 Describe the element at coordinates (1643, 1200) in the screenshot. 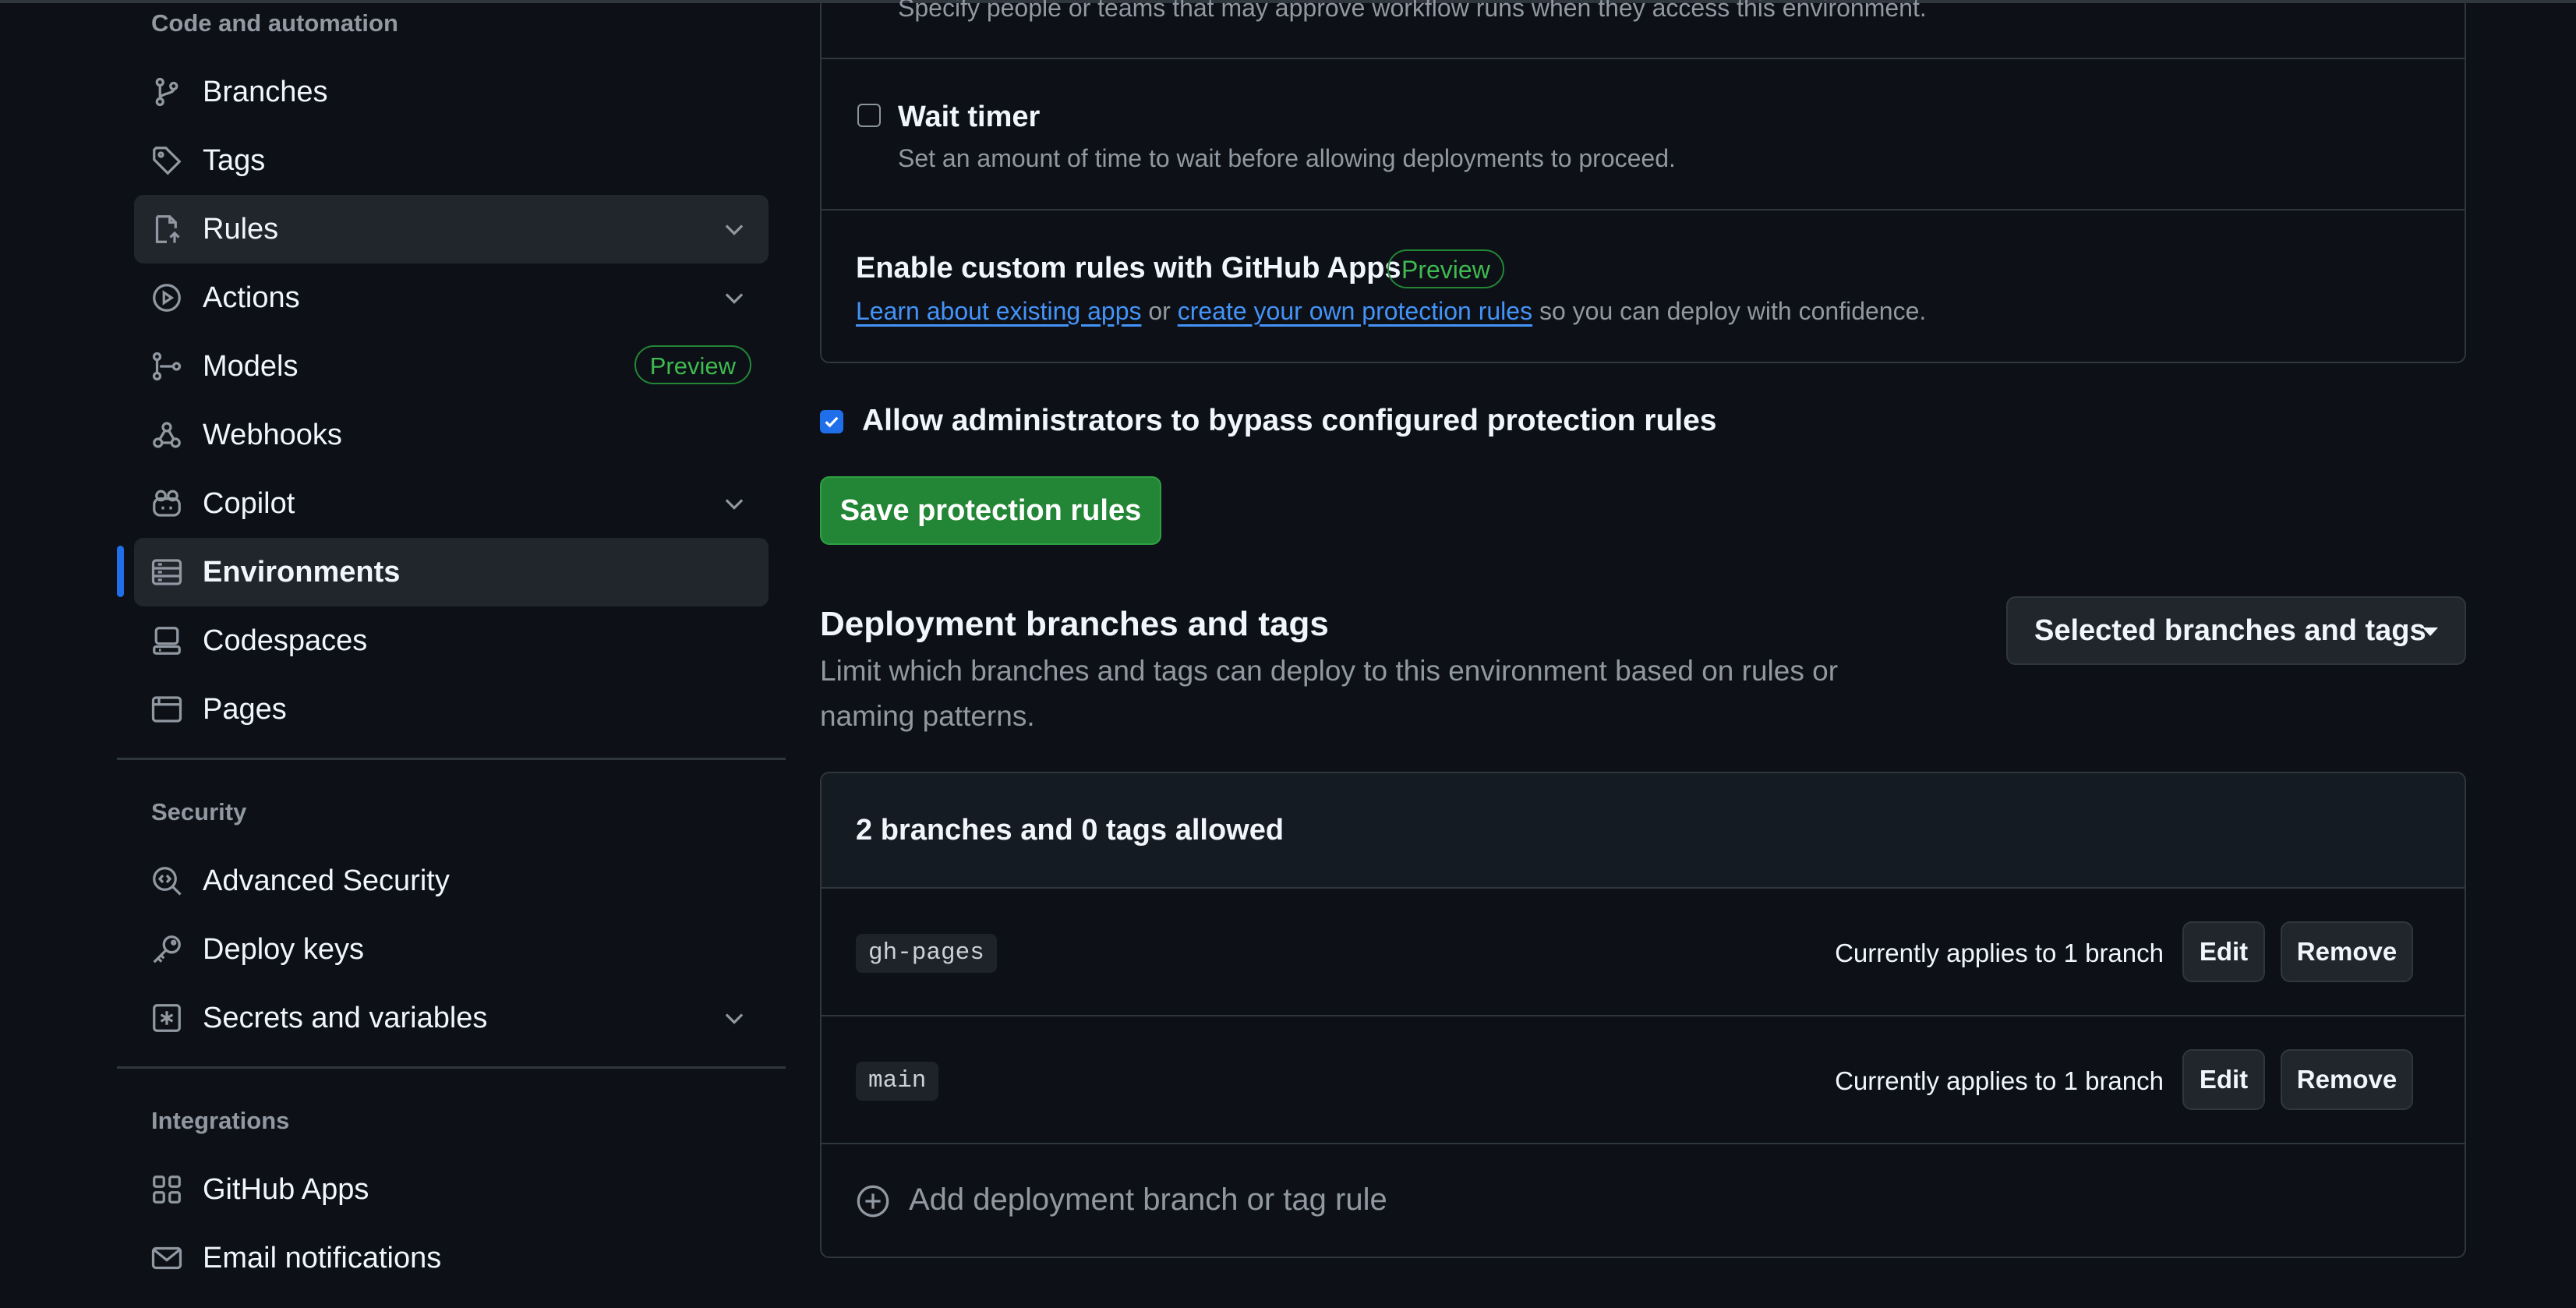

I see `add-rule-row: Add deployment branch or tag rule` at that location.